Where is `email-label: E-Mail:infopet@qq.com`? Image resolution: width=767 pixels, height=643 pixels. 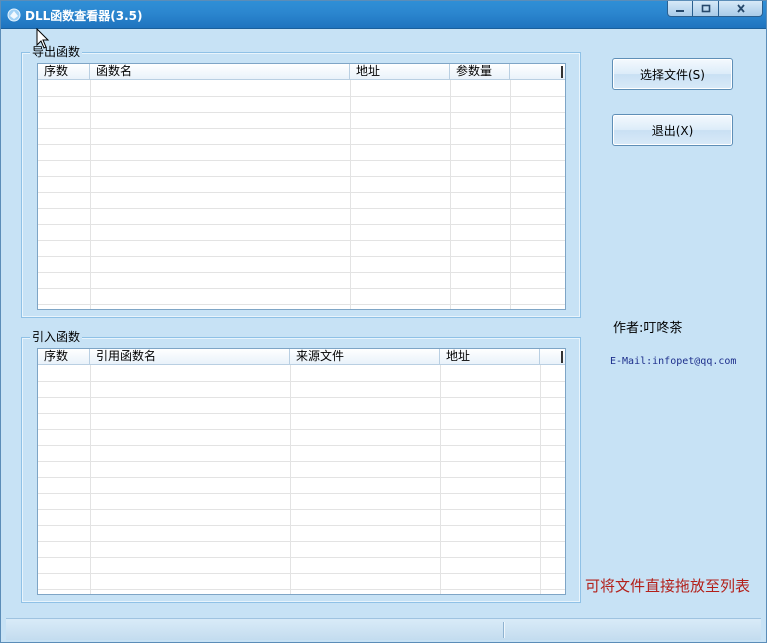
email-label: E-Mail:infopet@qq.com is located at coordinates (673, 361).